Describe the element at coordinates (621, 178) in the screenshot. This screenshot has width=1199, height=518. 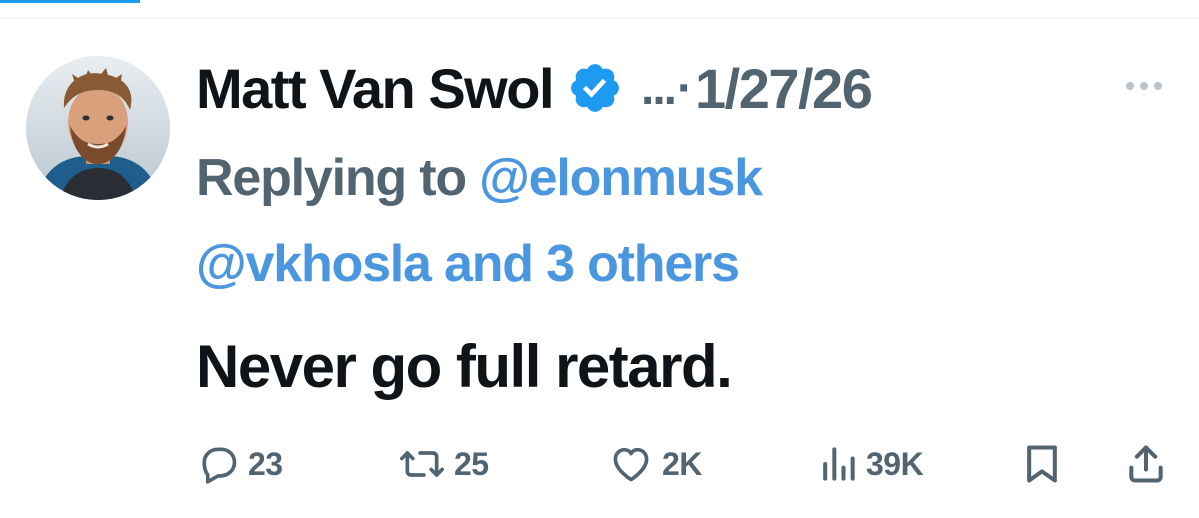
I see `mention-link-elonmusk: @elonmusk` at that location.